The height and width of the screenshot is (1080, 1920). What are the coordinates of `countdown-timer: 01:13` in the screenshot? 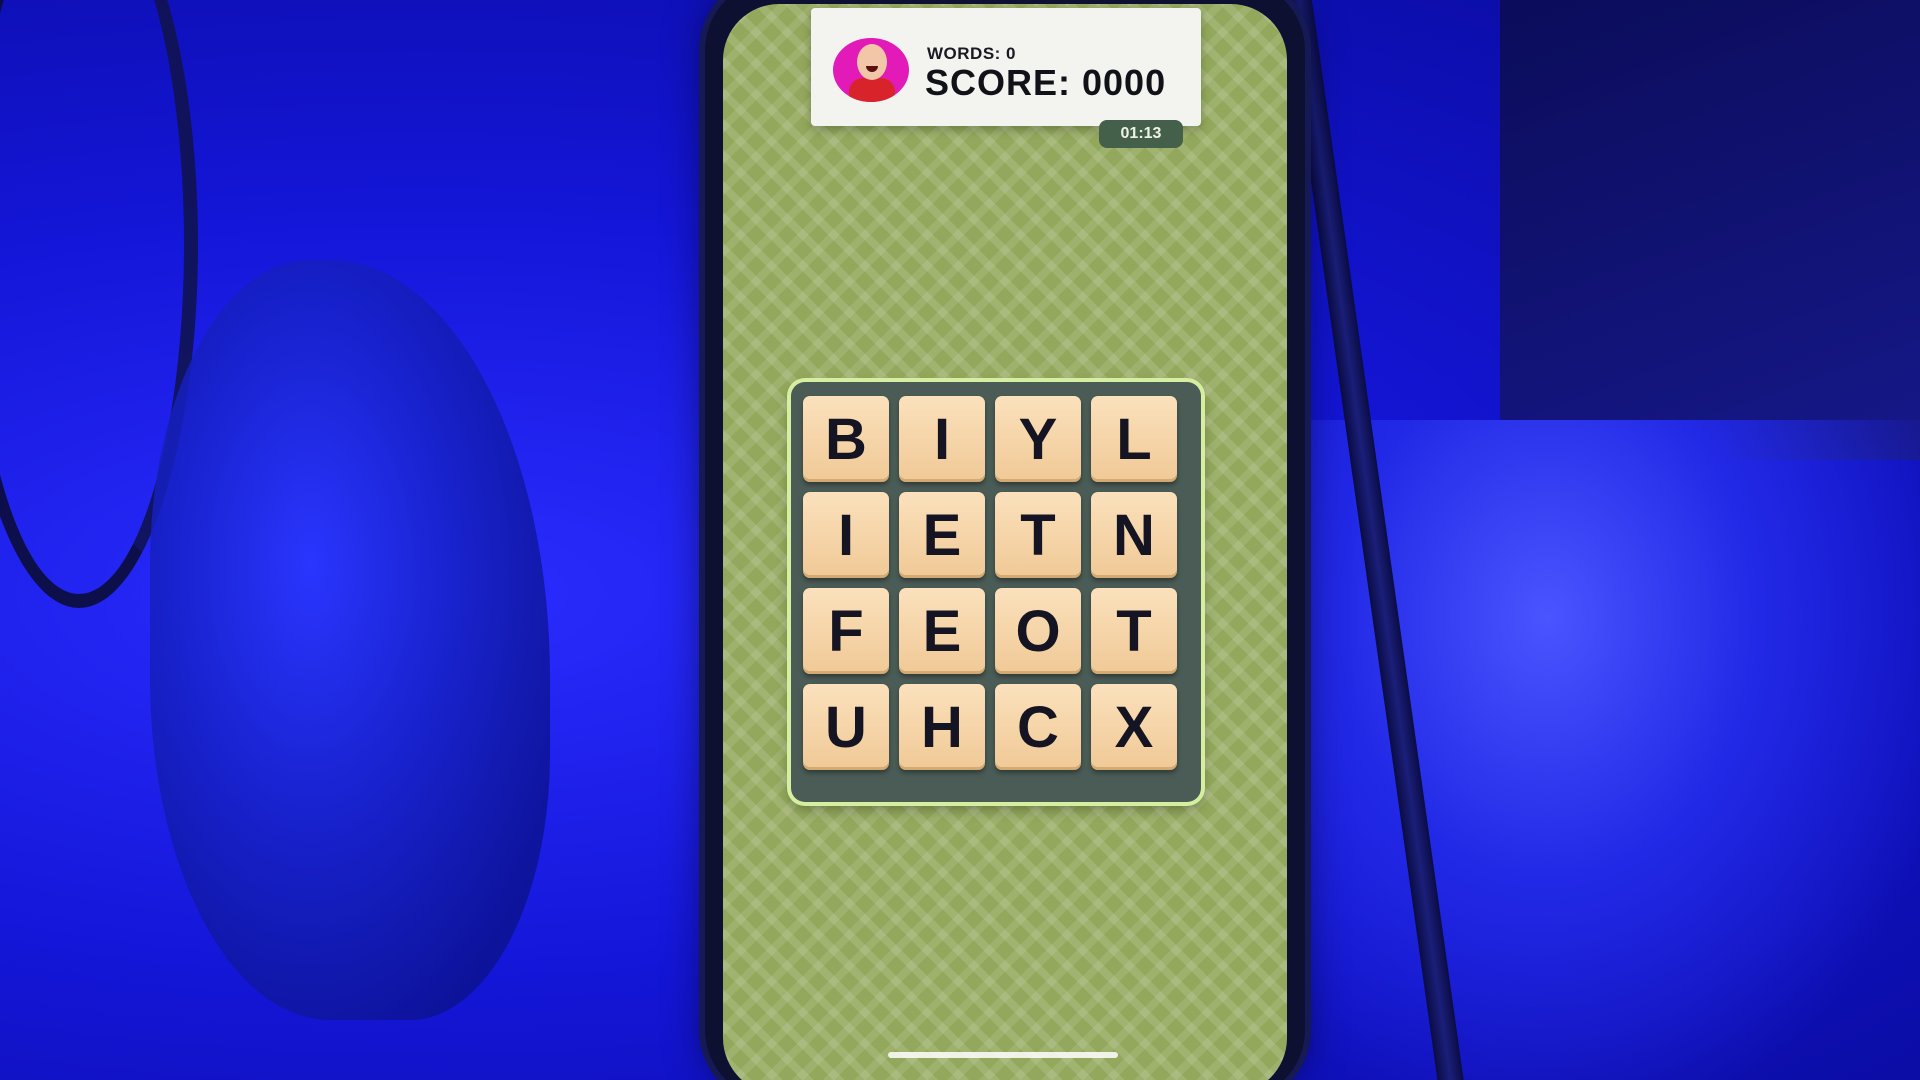 It's located at (1141, 134).